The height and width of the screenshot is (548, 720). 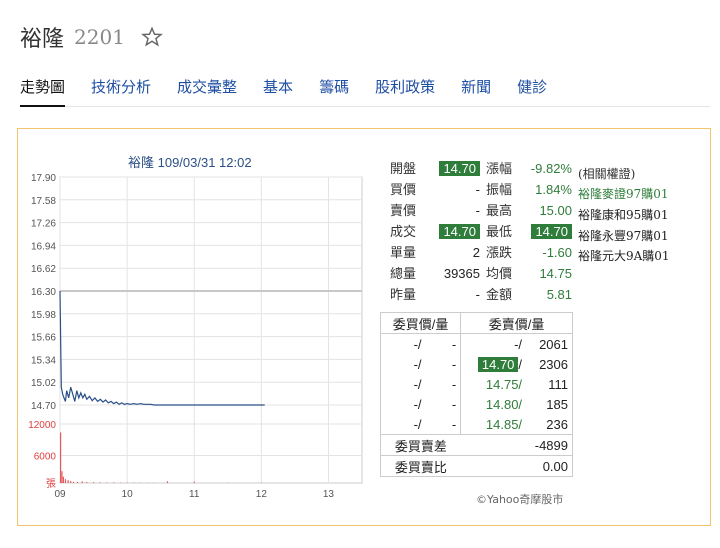 What do you see at coordinates (551, 168) in the screenshot?
I see `quote-value: -9.82%` at bounding box center [551, 168].